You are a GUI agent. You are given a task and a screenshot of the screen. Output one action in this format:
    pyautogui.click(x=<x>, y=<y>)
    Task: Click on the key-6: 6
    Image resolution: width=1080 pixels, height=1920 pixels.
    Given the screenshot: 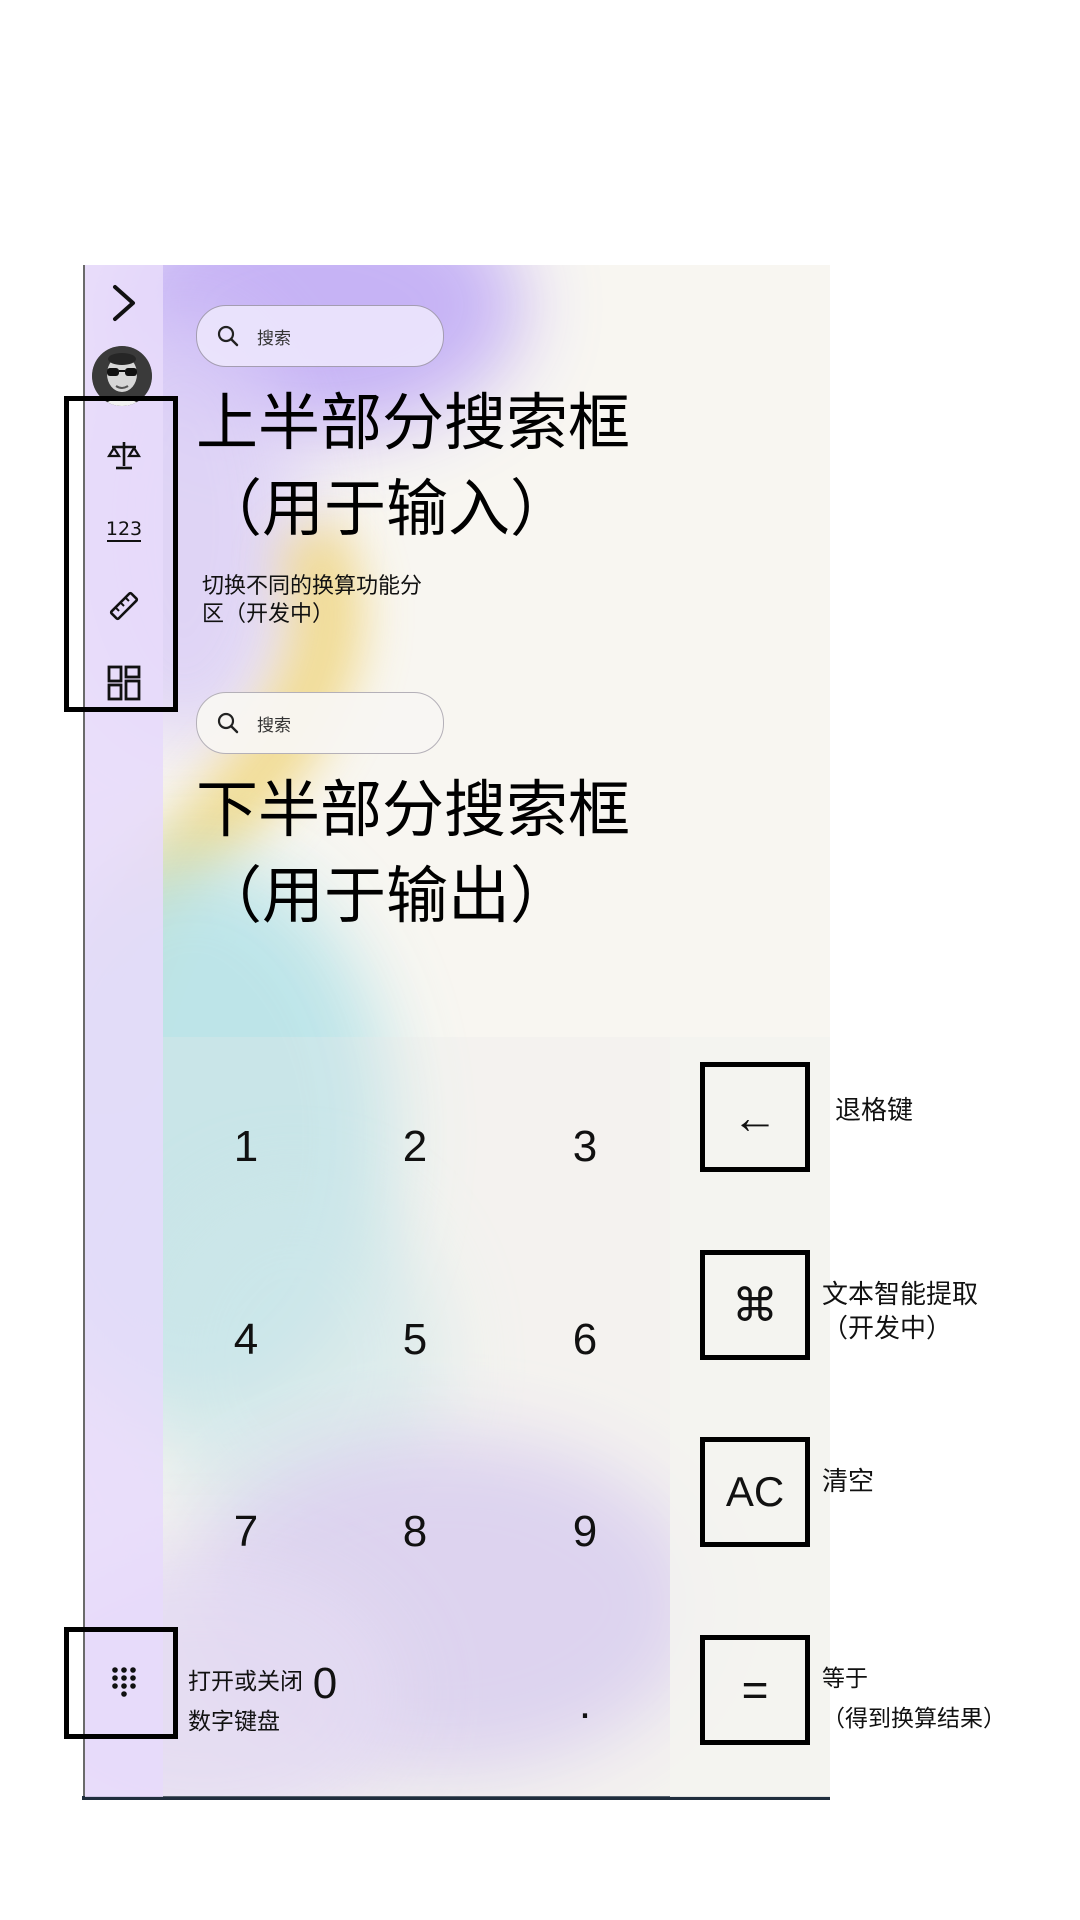 What is the action you would take?
    pyautogui.click(x=585, y=1340)
    